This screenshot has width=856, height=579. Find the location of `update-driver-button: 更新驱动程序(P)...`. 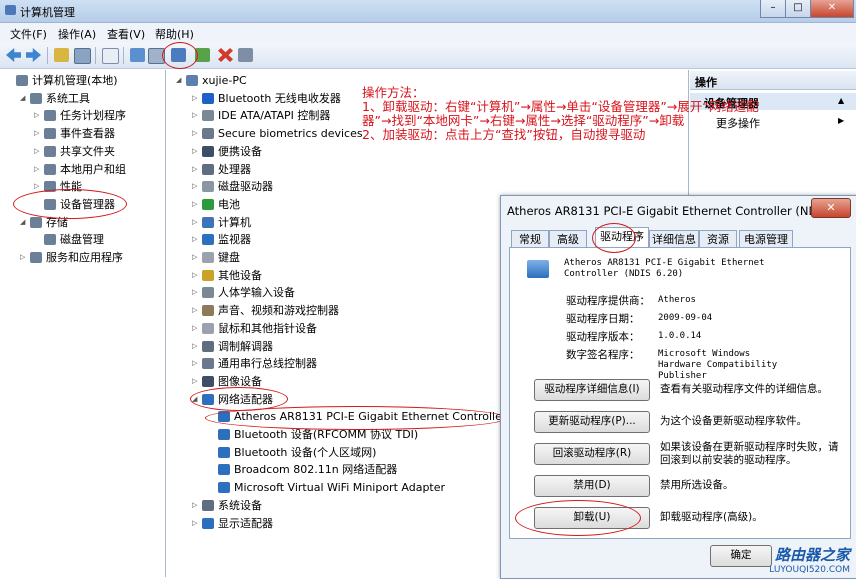

update-driver-button: 更新驱动程序(P)... is located at coordinates (592, 422).